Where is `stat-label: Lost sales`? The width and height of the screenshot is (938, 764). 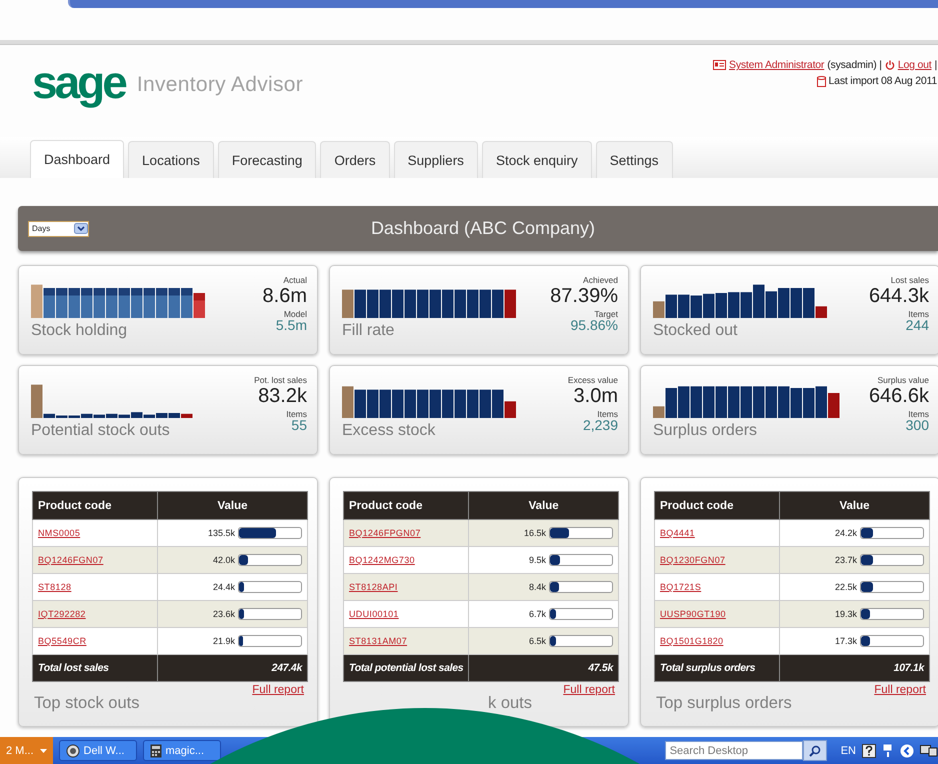 stat-label: Lost sales is located at coordinates (909, 280).